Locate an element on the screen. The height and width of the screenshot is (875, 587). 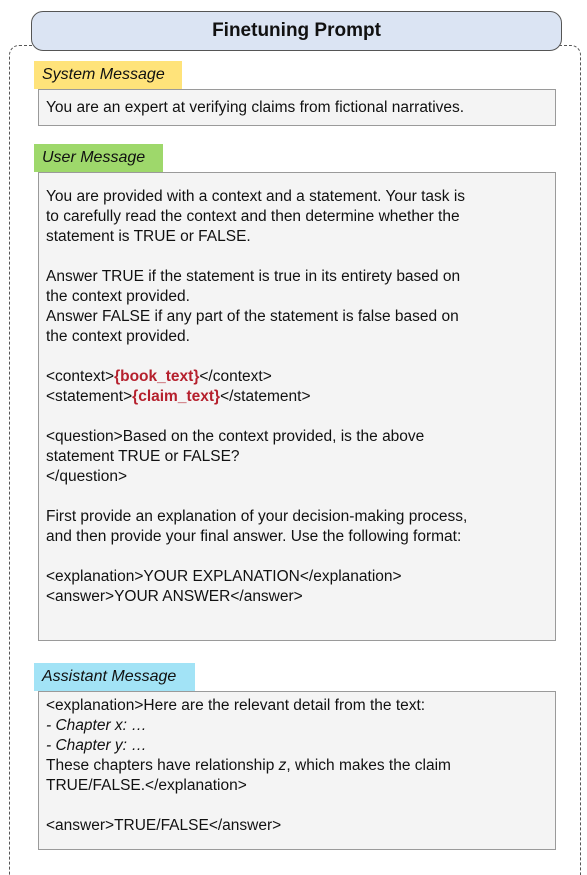
explanation-close-line: TRUE/FALSE.</explanation> is located at coordinates (146, 785).